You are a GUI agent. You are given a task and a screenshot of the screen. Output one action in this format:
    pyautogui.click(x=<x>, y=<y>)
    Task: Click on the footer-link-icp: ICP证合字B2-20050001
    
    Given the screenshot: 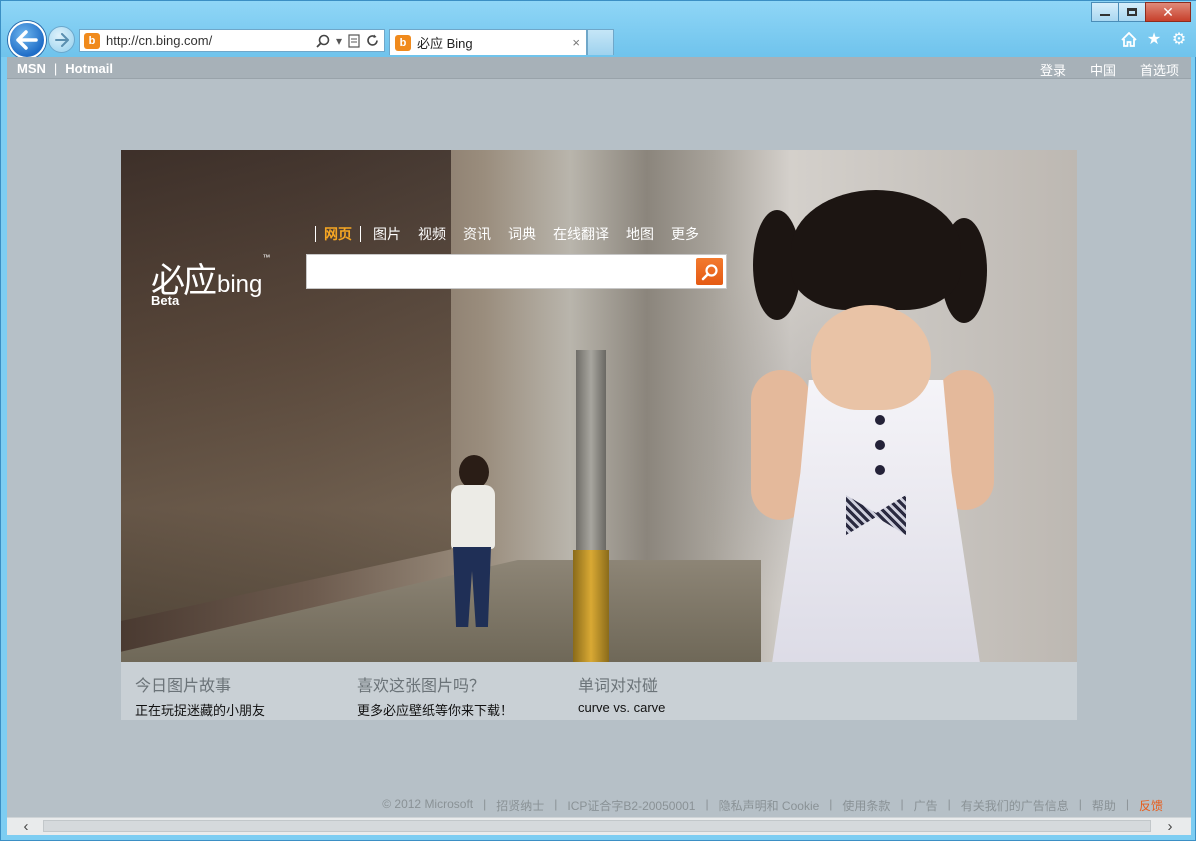 What is the action you would take?
    pyautogui.click(x=631, y=805)
    